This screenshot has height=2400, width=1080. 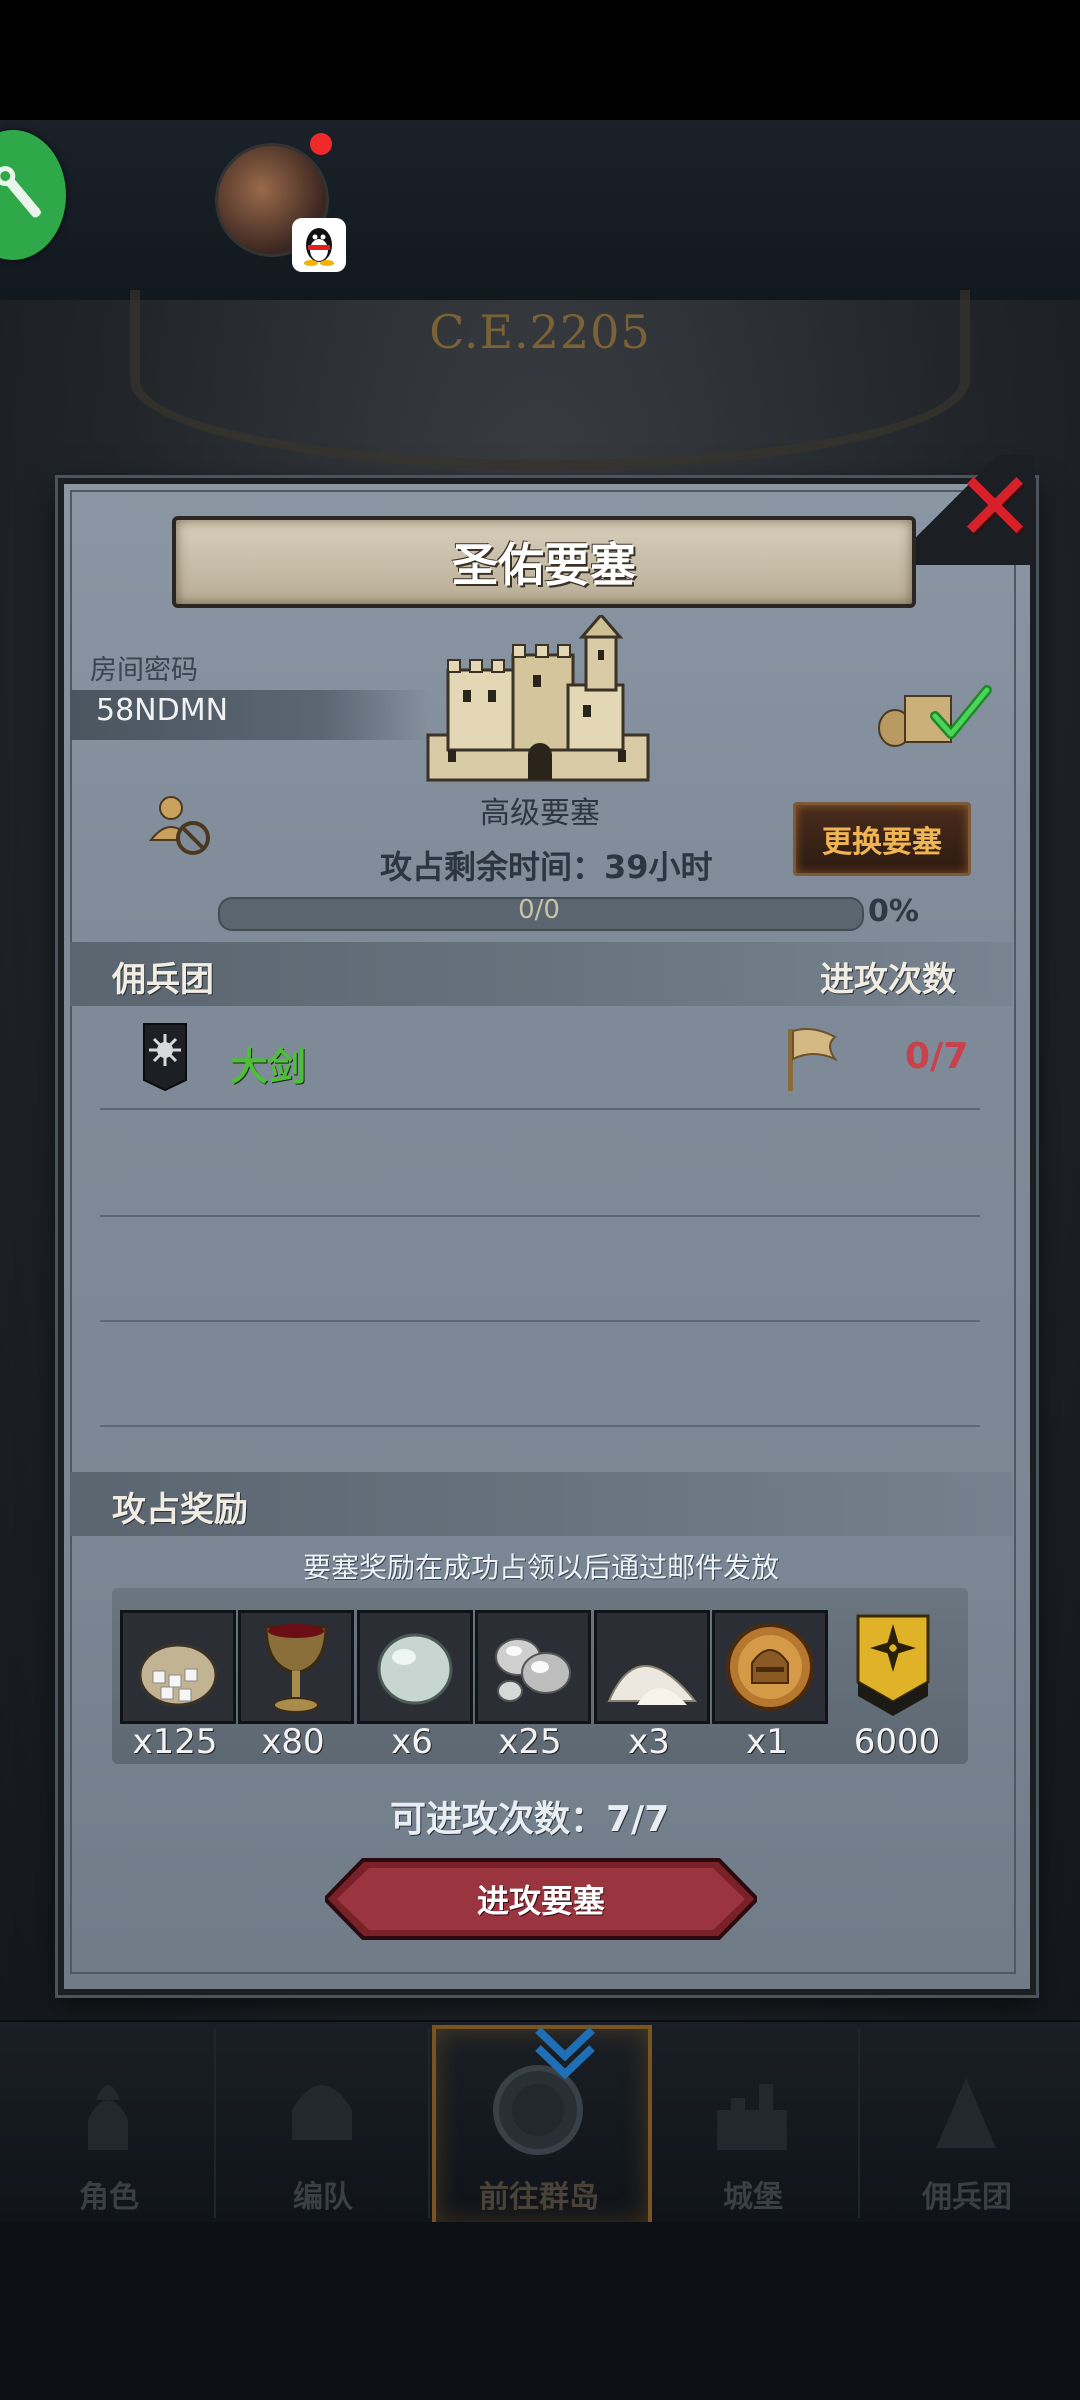 I want to click on castle-icon, so click(x=752, y=2110).